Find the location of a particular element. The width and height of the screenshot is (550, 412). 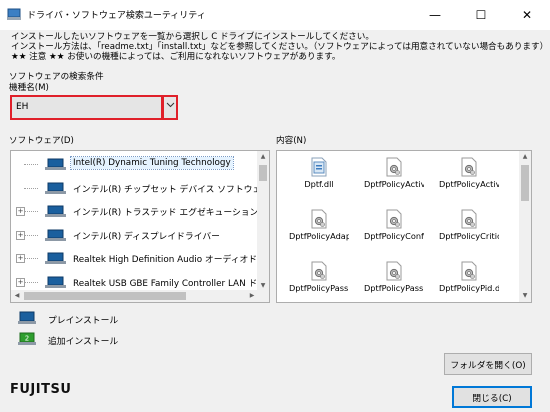

legend-preinstall-label: プレインストール is located at coordinates (83, 321).